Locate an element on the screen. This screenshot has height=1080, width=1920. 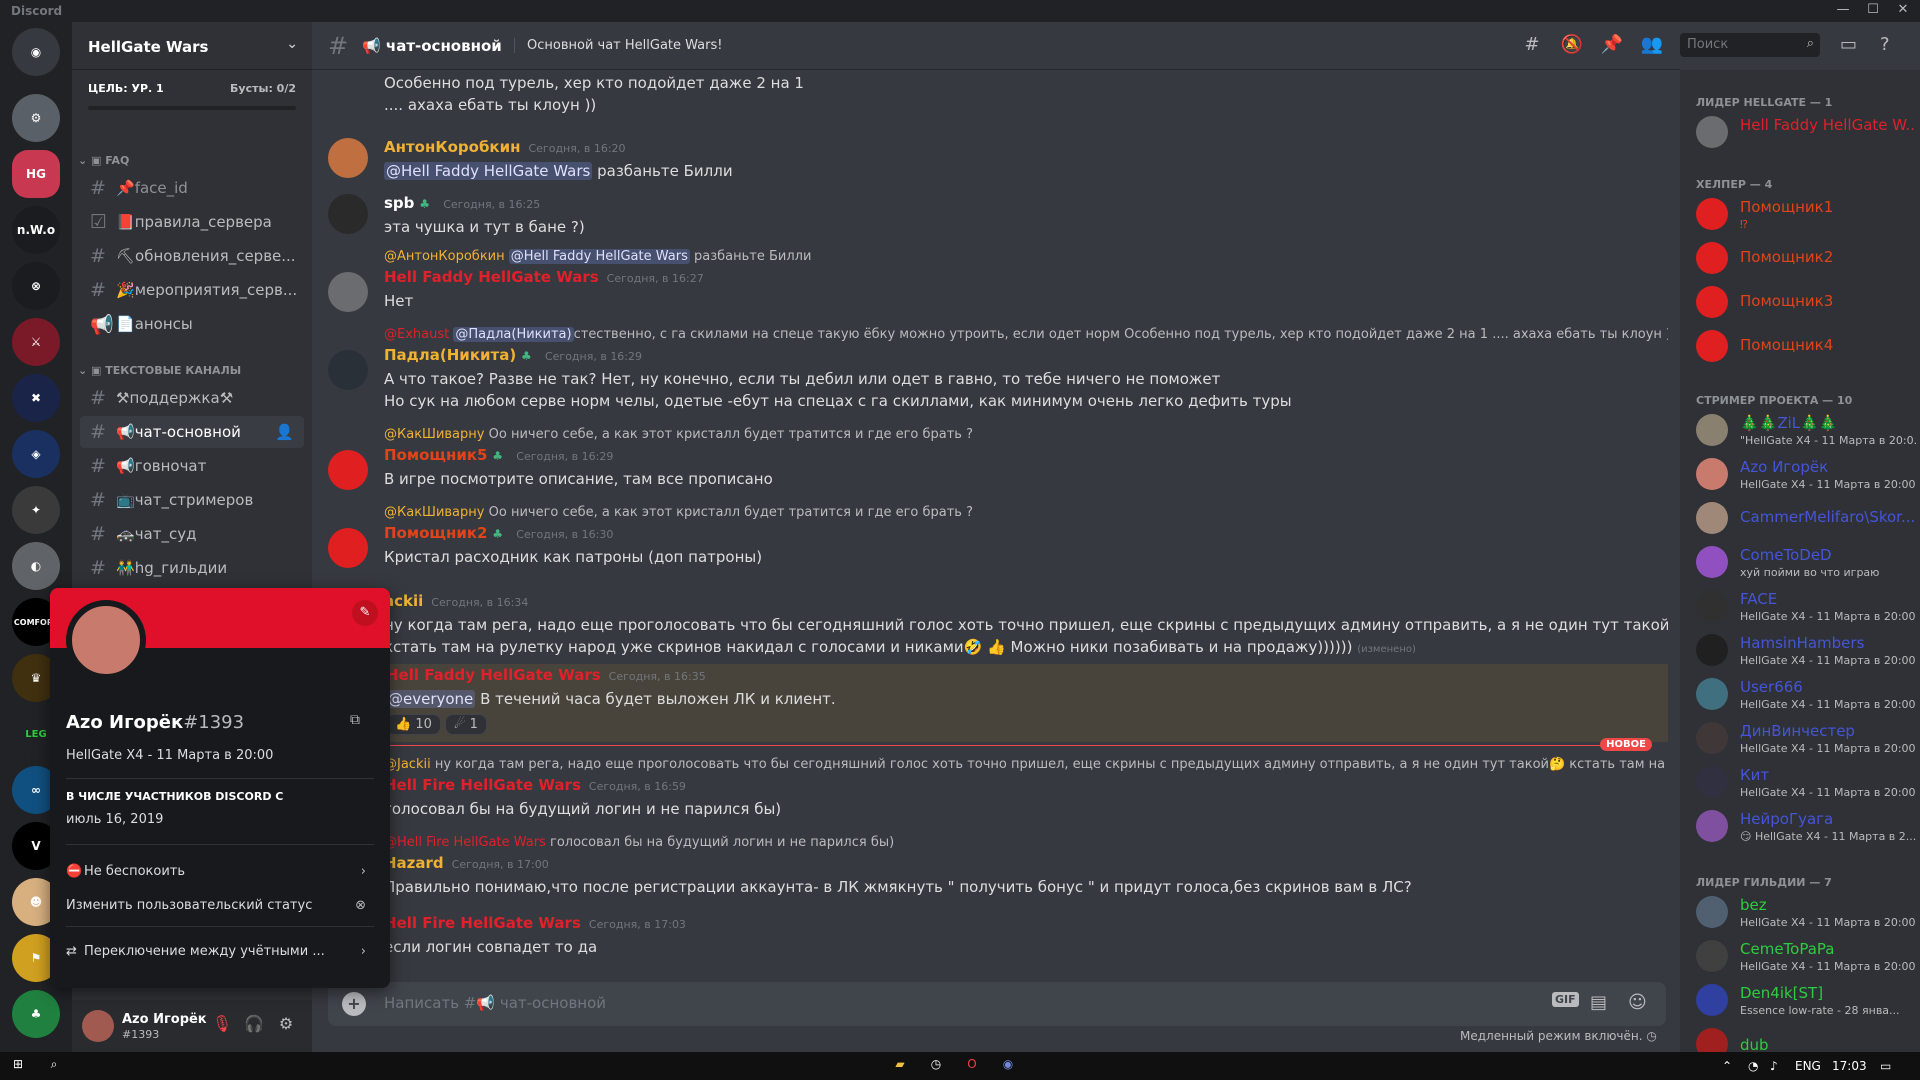
author-name: Помощник5 is located at coordinates (436, 455).